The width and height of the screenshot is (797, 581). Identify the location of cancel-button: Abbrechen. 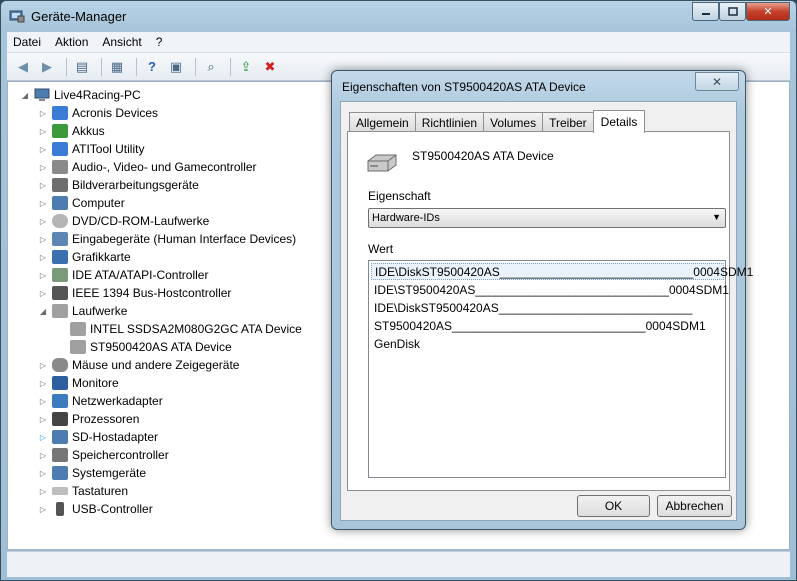
(694, 506).